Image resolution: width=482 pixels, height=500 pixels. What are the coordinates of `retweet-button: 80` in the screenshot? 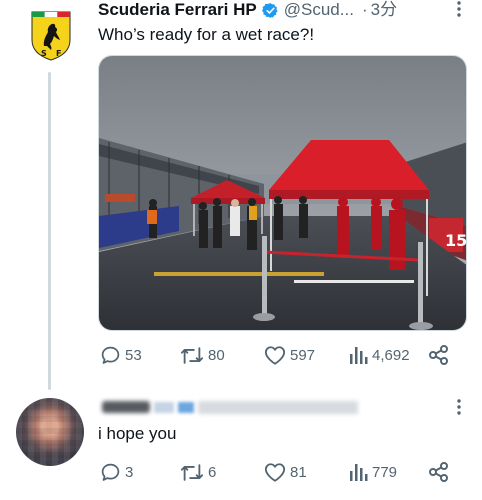 It's located at (202, 355).